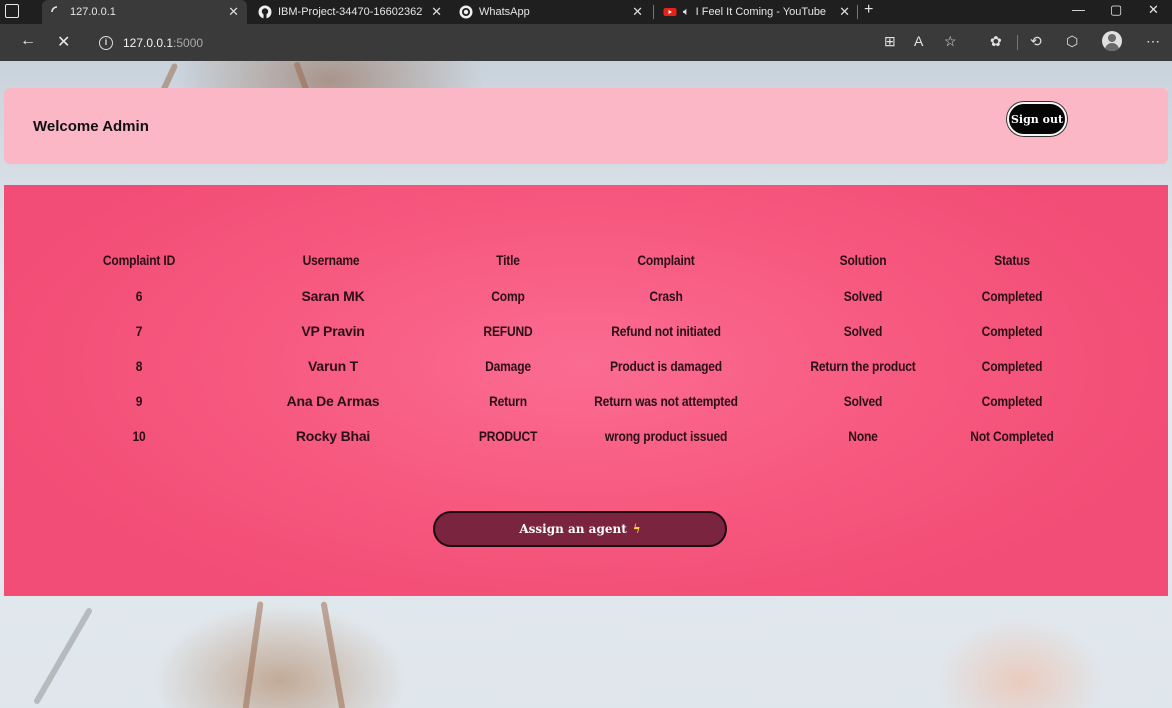 The height and width of the screenshot is (708, 1172). I want to click on complaint-cell: Return was not attempted, so click(666, 401).